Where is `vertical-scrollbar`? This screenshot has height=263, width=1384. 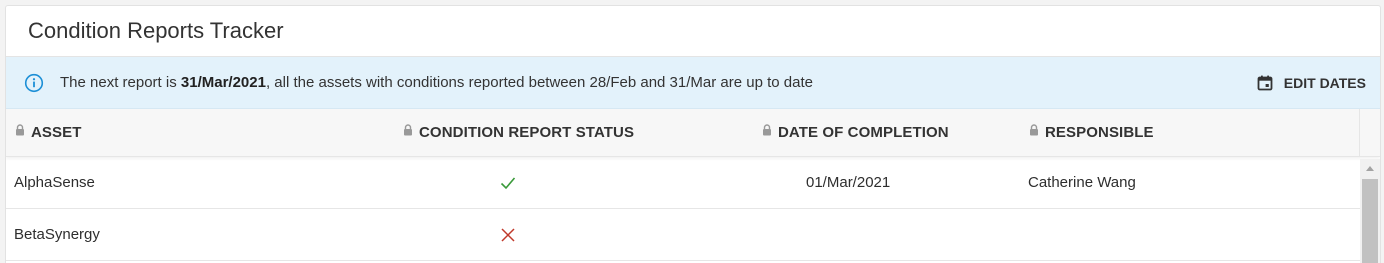 vertical-scrollbar is located at coordinates (1370, 211).